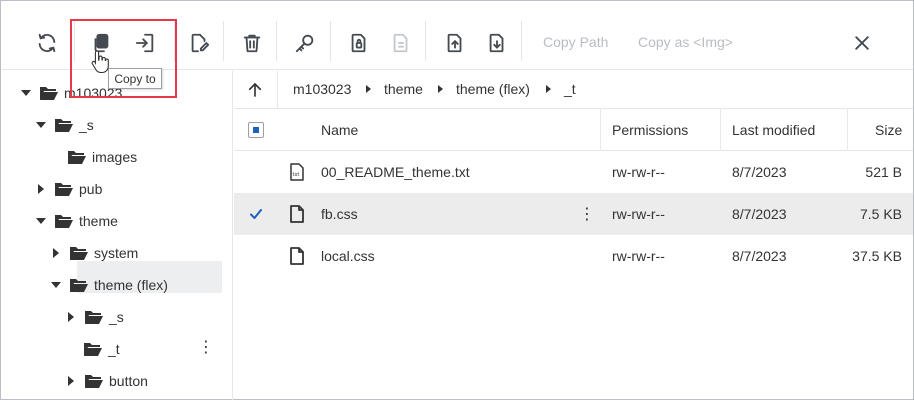 Image resolution: width=914 pixels, height=400 pixels. I want to click on tree-item-button: button, so click(106, 381).